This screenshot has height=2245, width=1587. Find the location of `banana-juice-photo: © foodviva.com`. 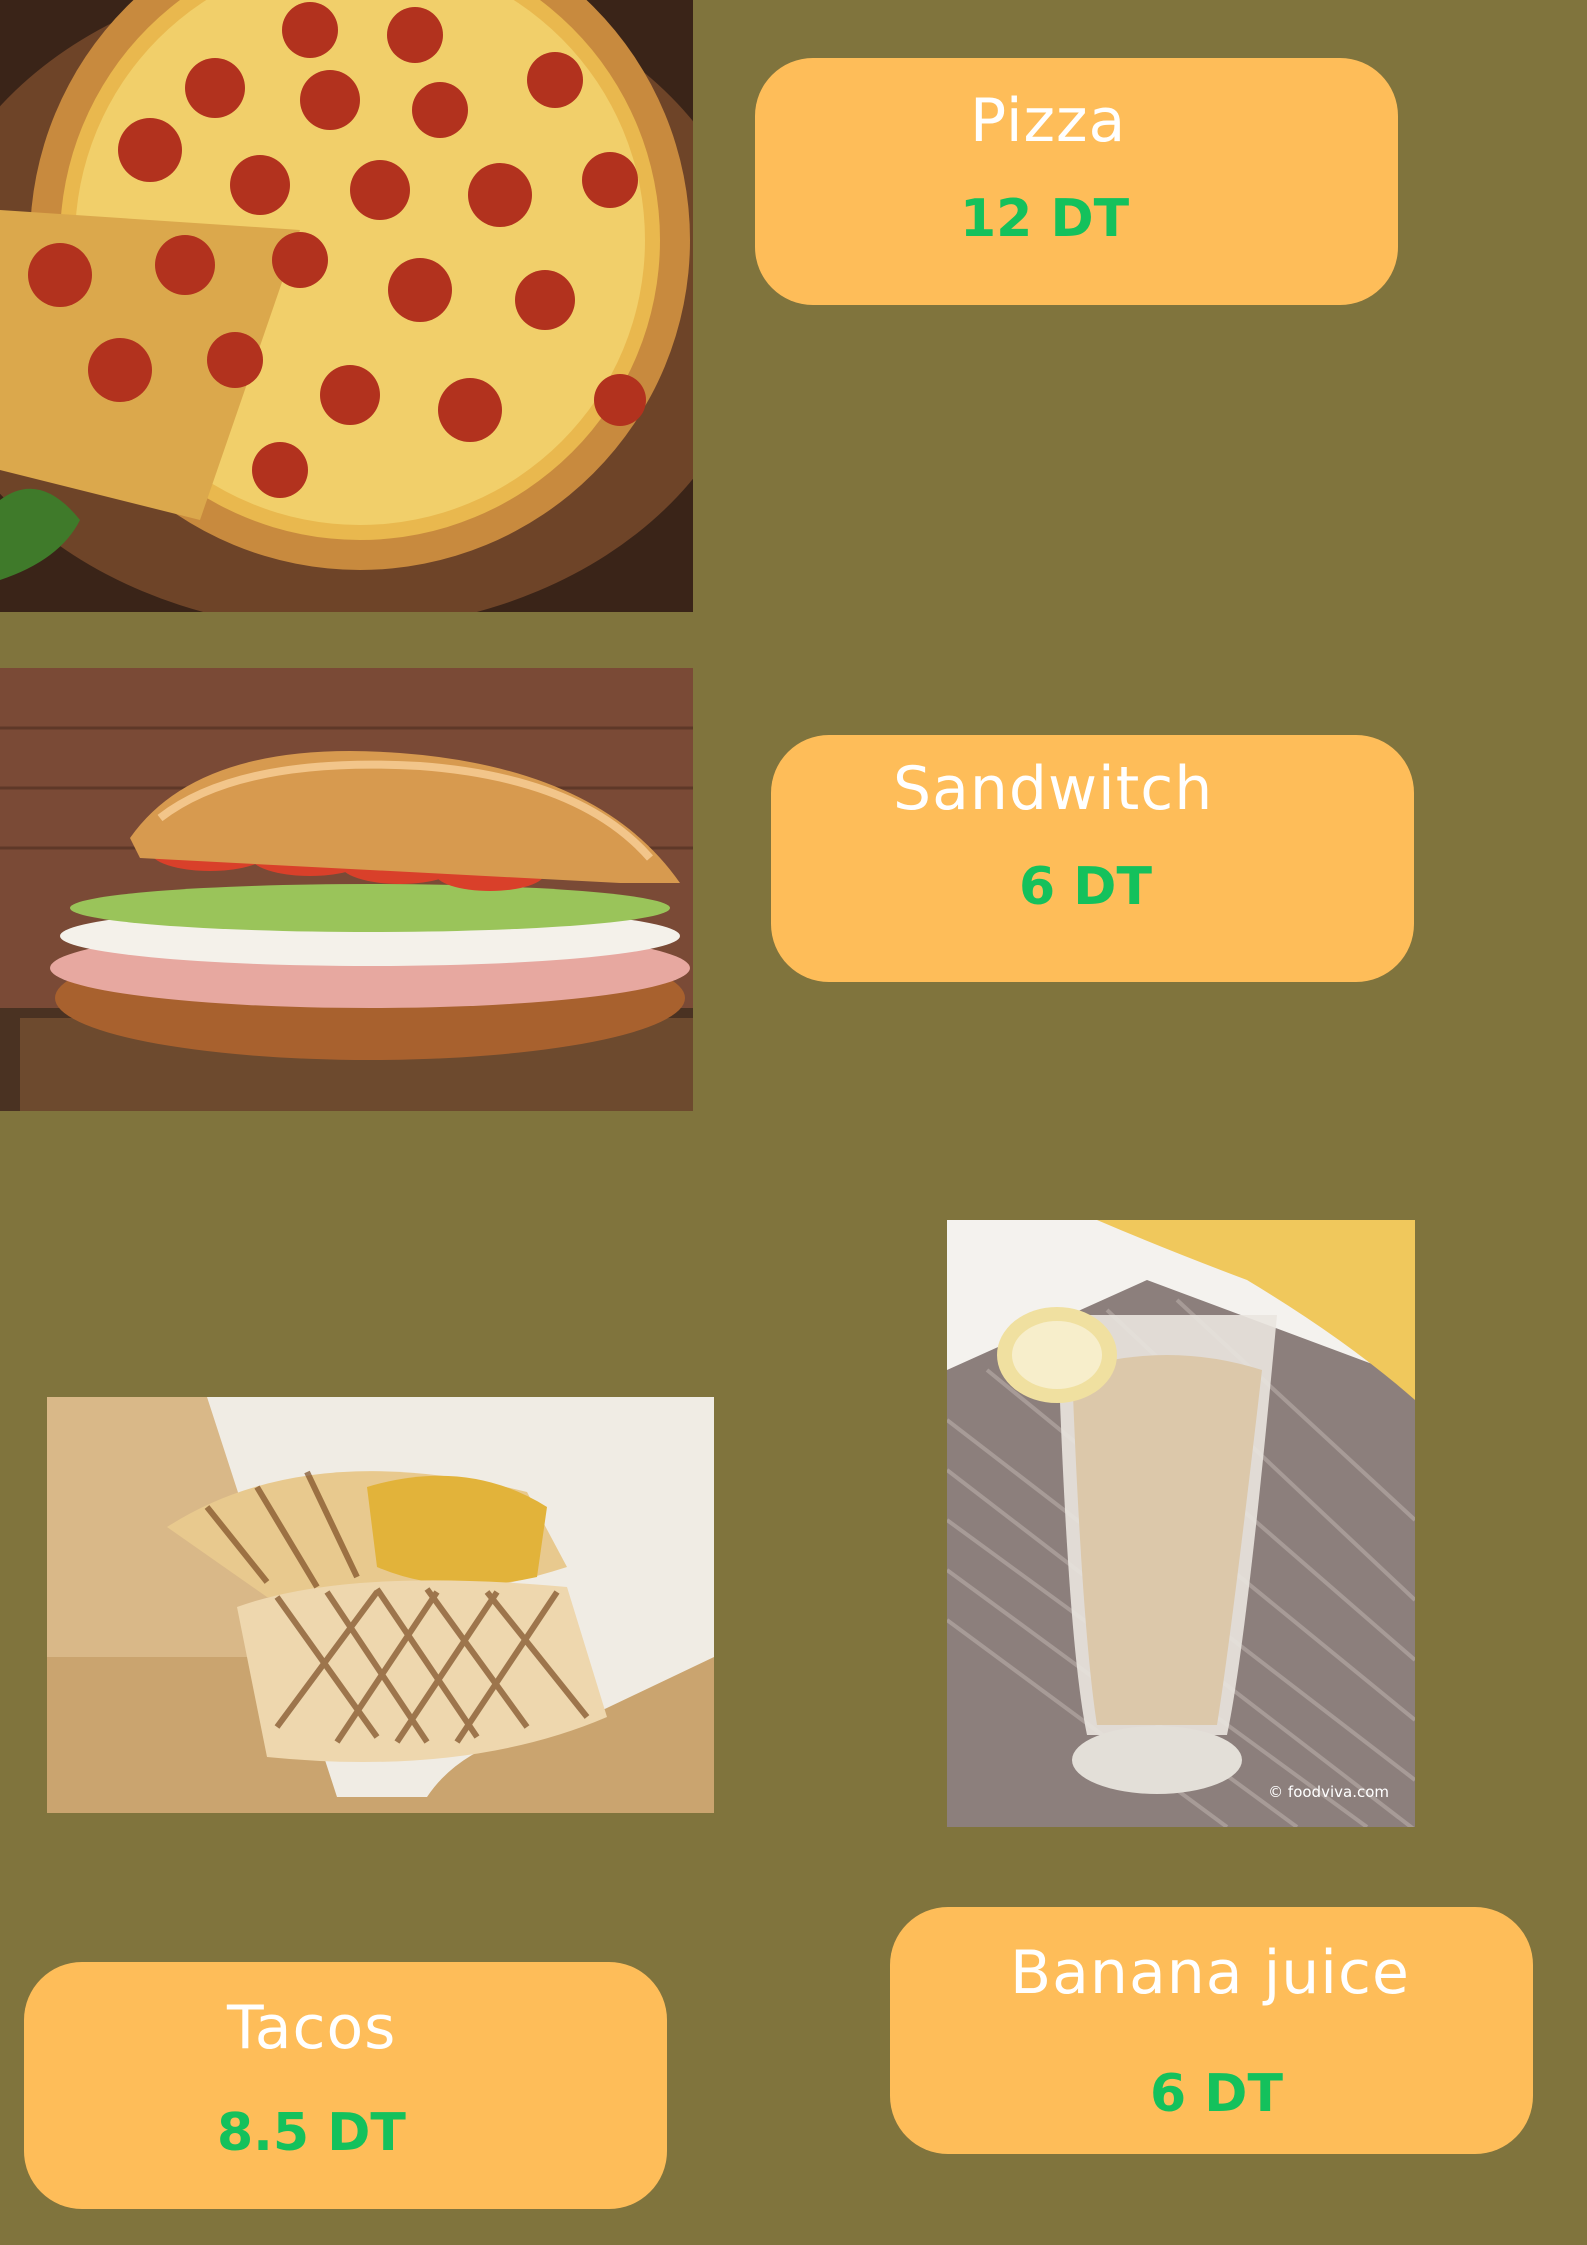

banana-juice-photo: © foodviva.com is located at coordinates (1181, 1523).